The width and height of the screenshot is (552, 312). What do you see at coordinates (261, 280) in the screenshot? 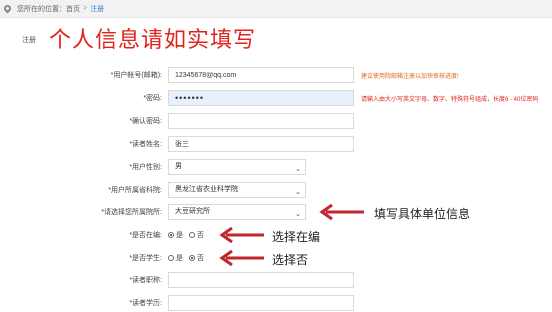
I see `reader-title-input` at bounding box center [261, 280].